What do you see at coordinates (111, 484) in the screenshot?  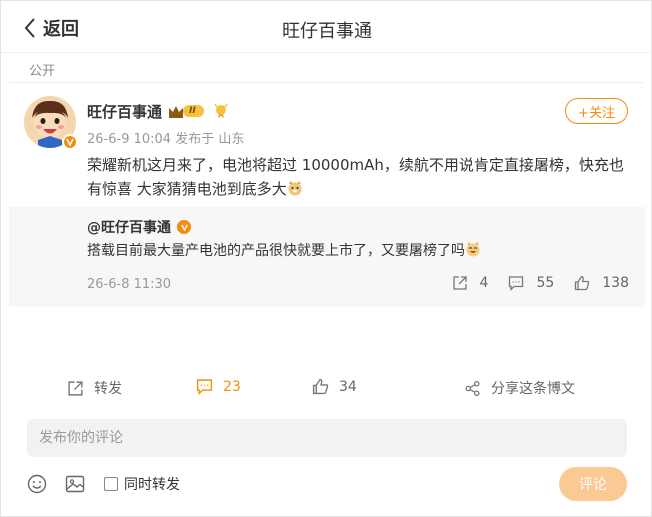 I see `checkbox-box` at bounding box center [111, 484].